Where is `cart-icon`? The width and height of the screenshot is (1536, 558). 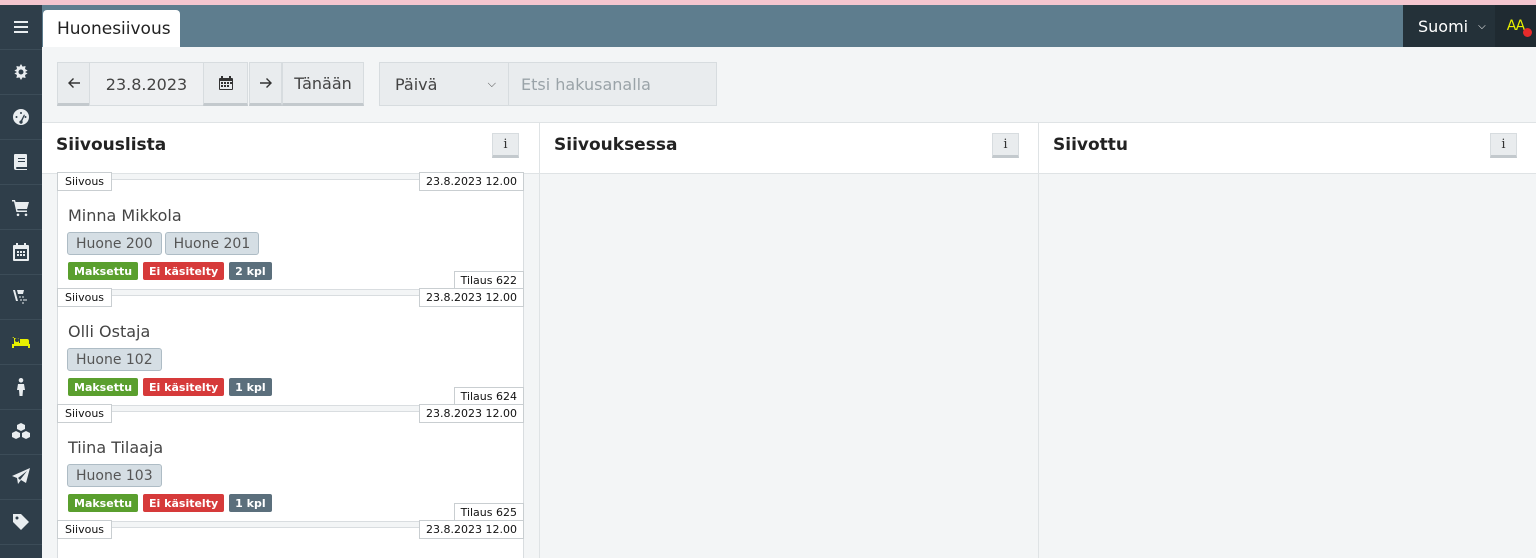 cart-icon is located at coordinates (20, 208).